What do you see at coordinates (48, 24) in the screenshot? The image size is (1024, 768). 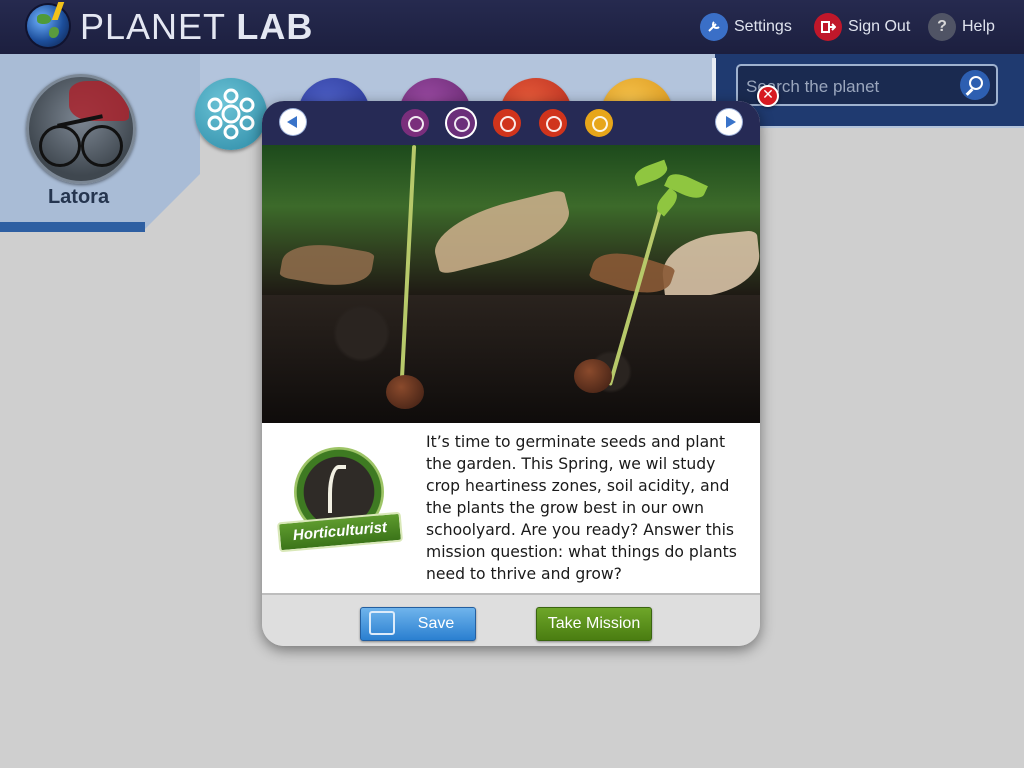 I see `planet-logo-icon` at bounding box center [48, 24].